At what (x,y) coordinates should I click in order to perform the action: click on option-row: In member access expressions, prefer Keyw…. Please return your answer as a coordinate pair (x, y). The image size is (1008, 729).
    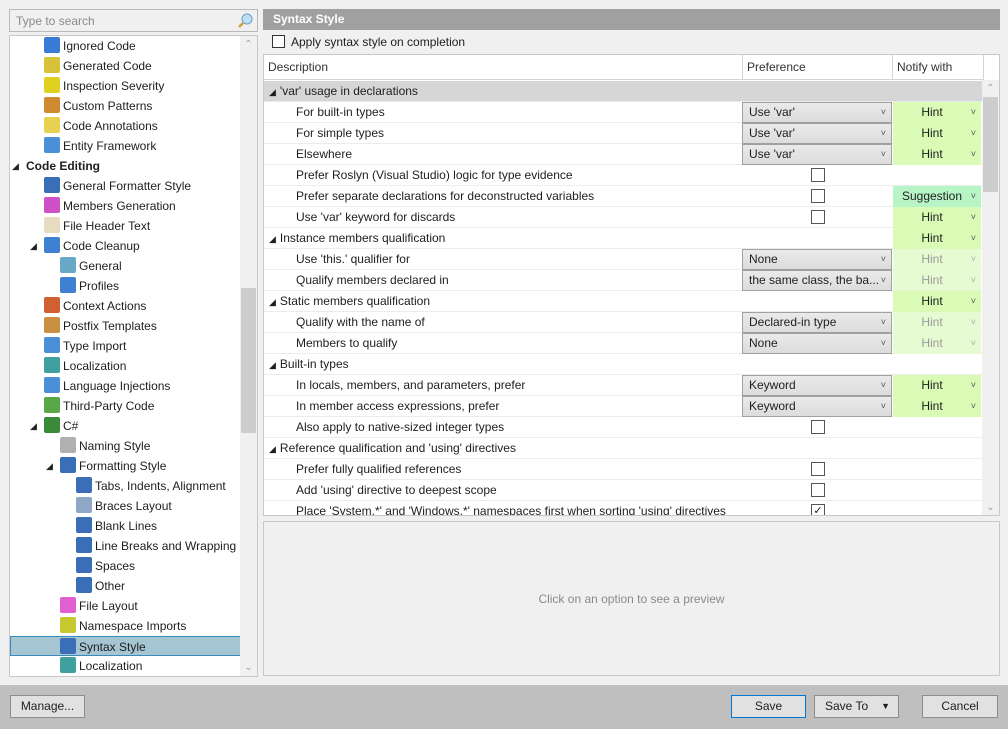
    Looking at the image, I should click on (624, 406).